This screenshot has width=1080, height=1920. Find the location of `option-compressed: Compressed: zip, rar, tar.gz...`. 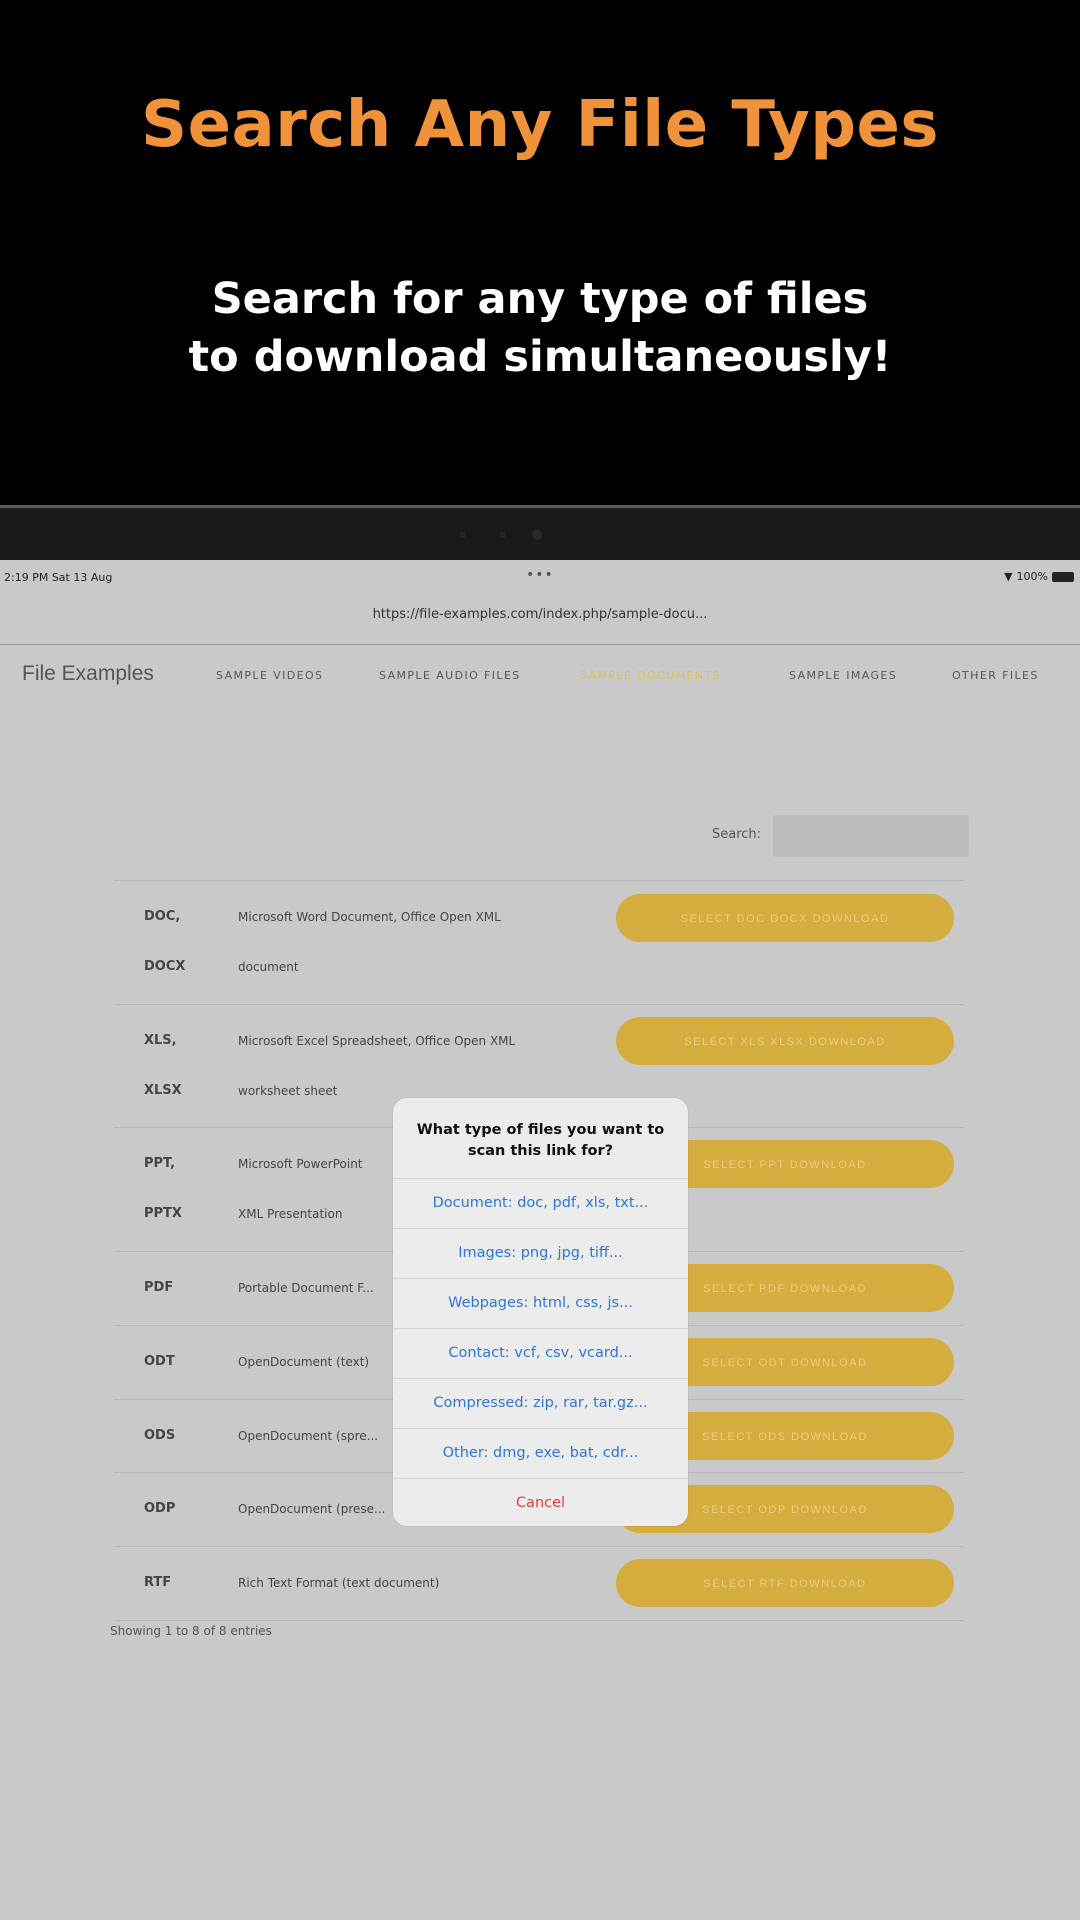

option-compressed: Compressed: zip, rar, tar.gz... is located at coordinates (540, 1404).